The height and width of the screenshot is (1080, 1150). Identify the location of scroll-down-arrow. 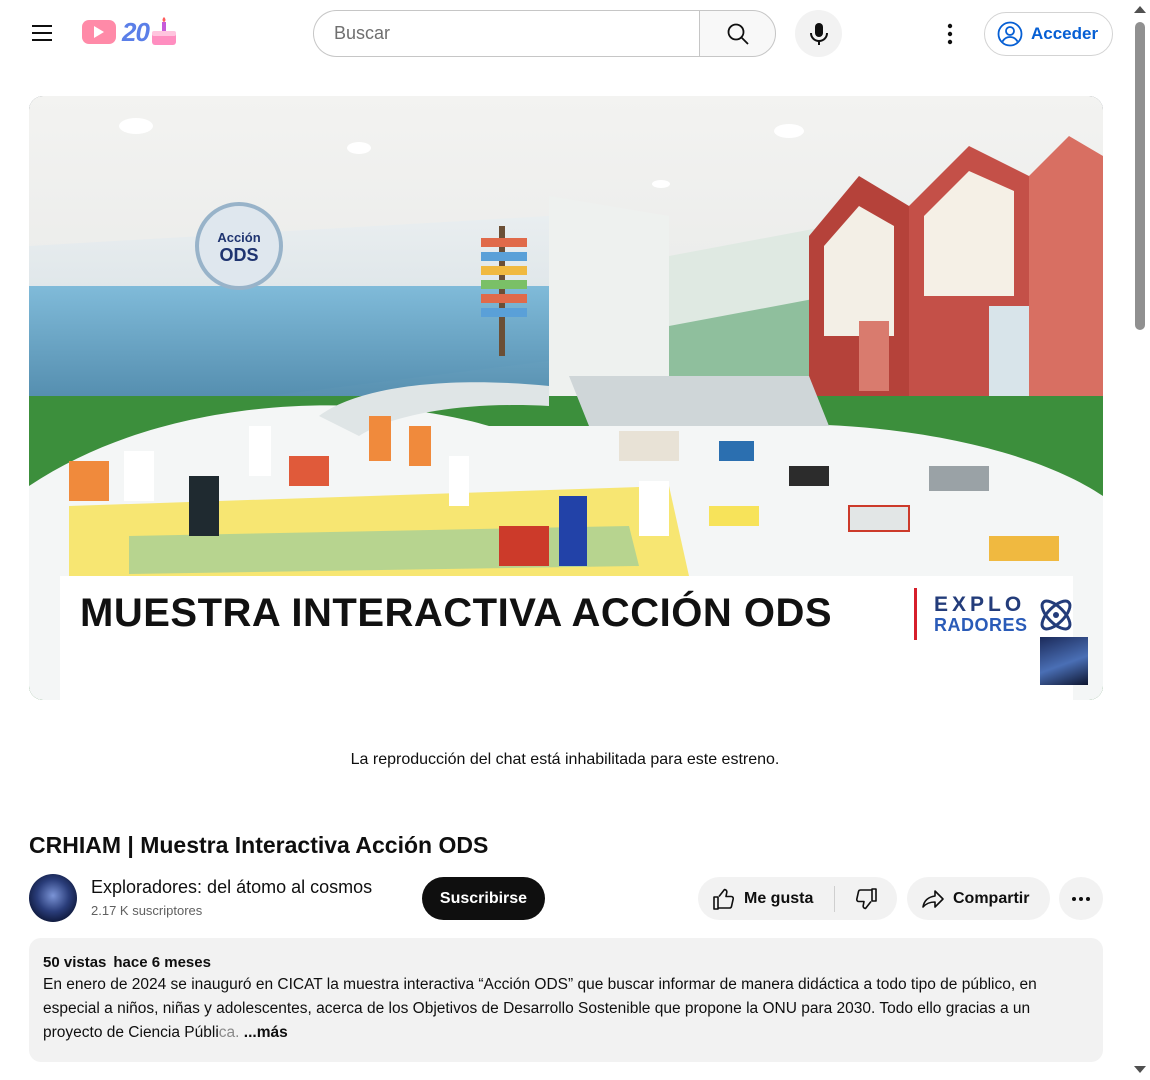
(1140, 1069).